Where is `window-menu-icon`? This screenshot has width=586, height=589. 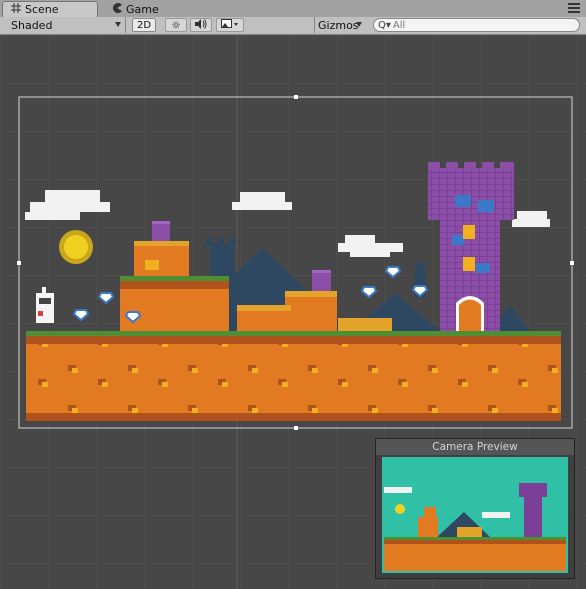
window-menu-icon is located at coordinates (574, 8).